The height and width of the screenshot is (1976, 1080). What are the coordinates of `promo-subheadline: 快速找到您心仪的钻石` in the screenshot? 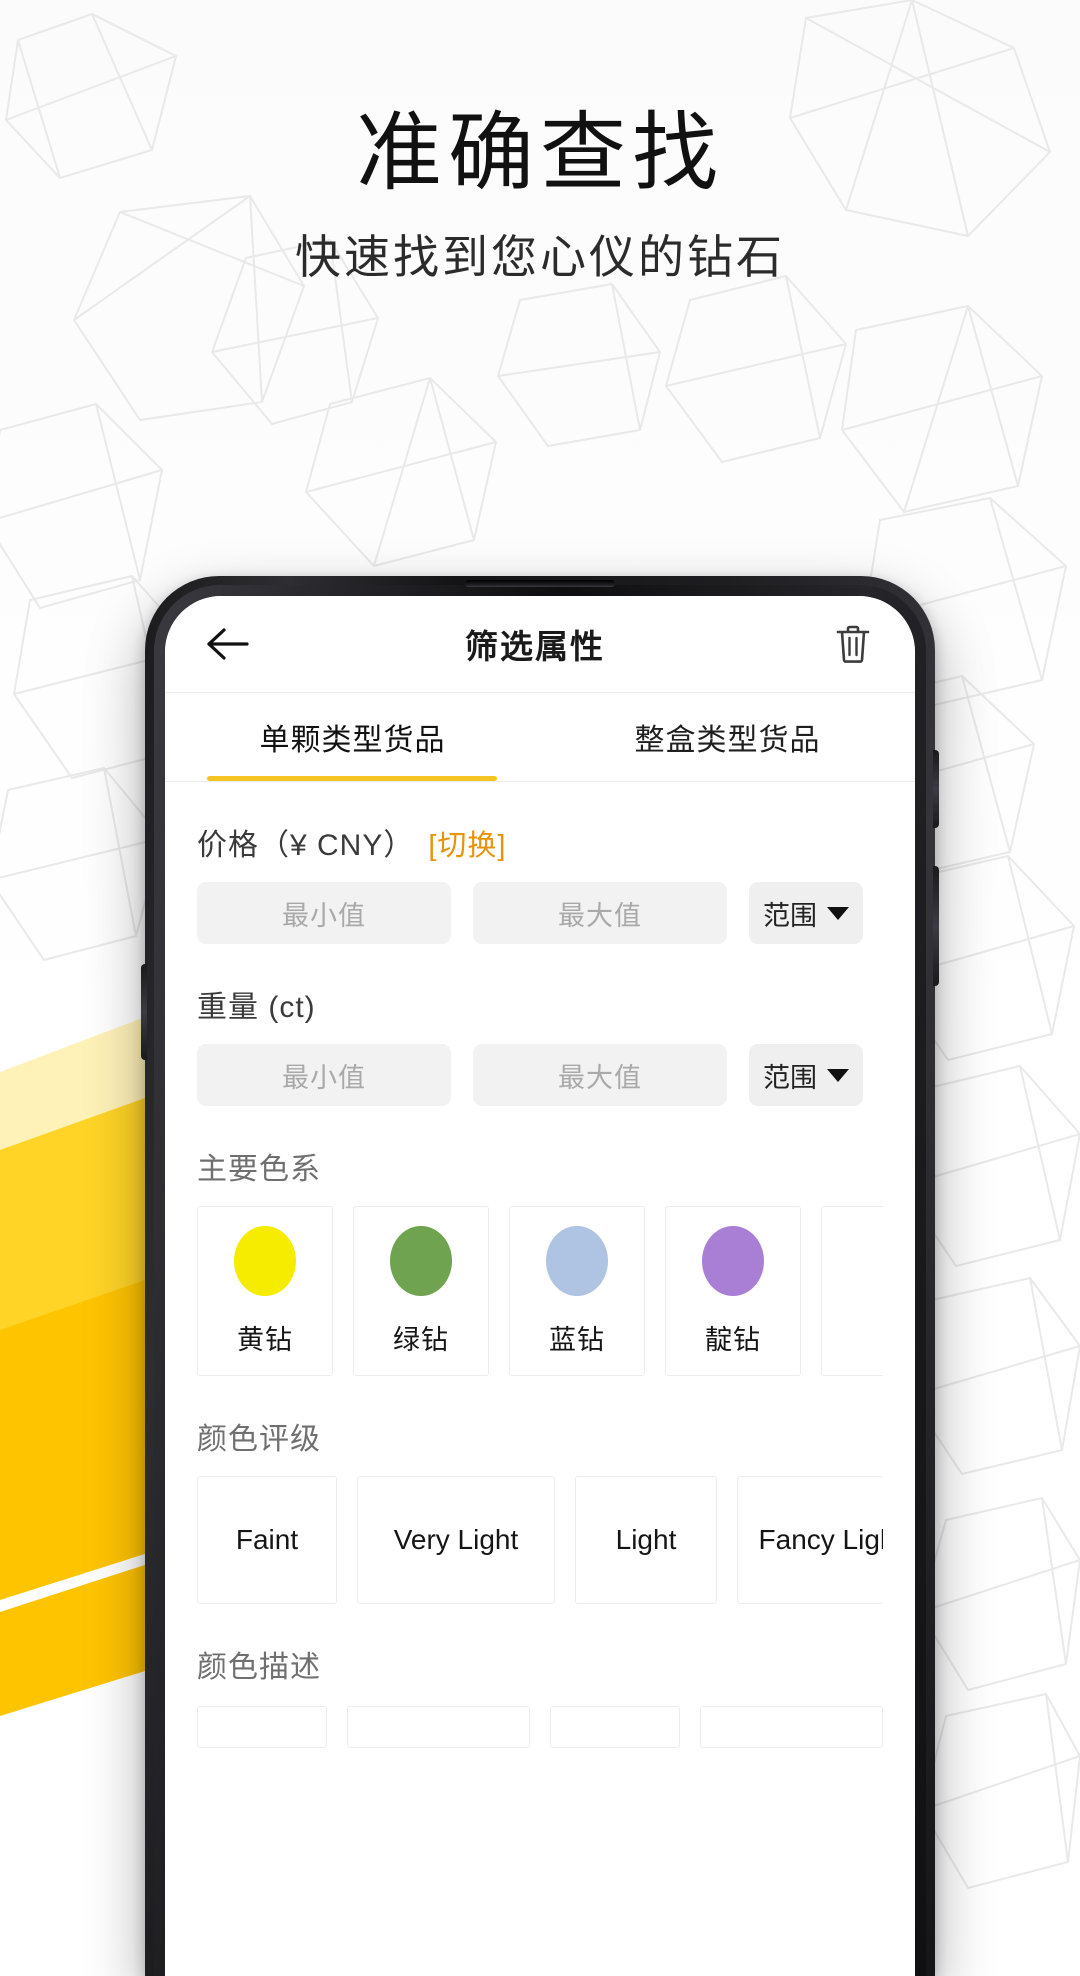 It's located at (540, 257).